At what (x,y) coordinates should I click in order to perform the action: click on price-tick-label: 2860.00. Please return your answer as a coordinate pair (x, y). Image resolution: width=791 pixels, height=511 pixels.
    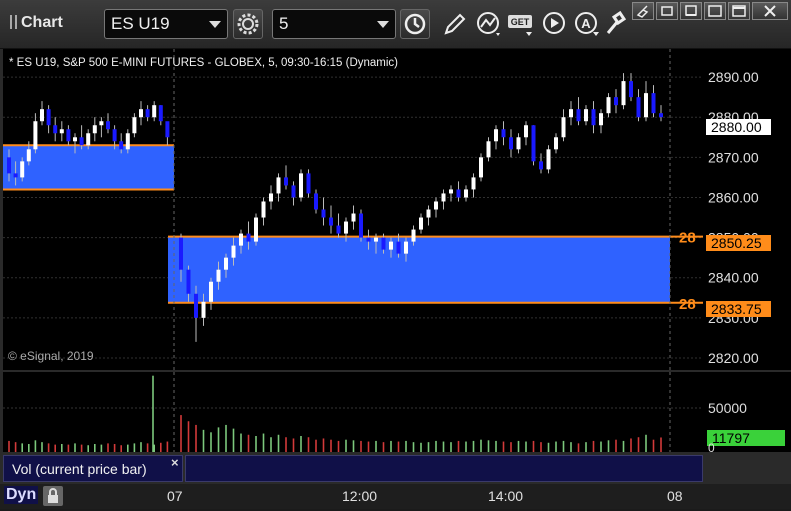
    Looking at the image, I should click on (733, 197).